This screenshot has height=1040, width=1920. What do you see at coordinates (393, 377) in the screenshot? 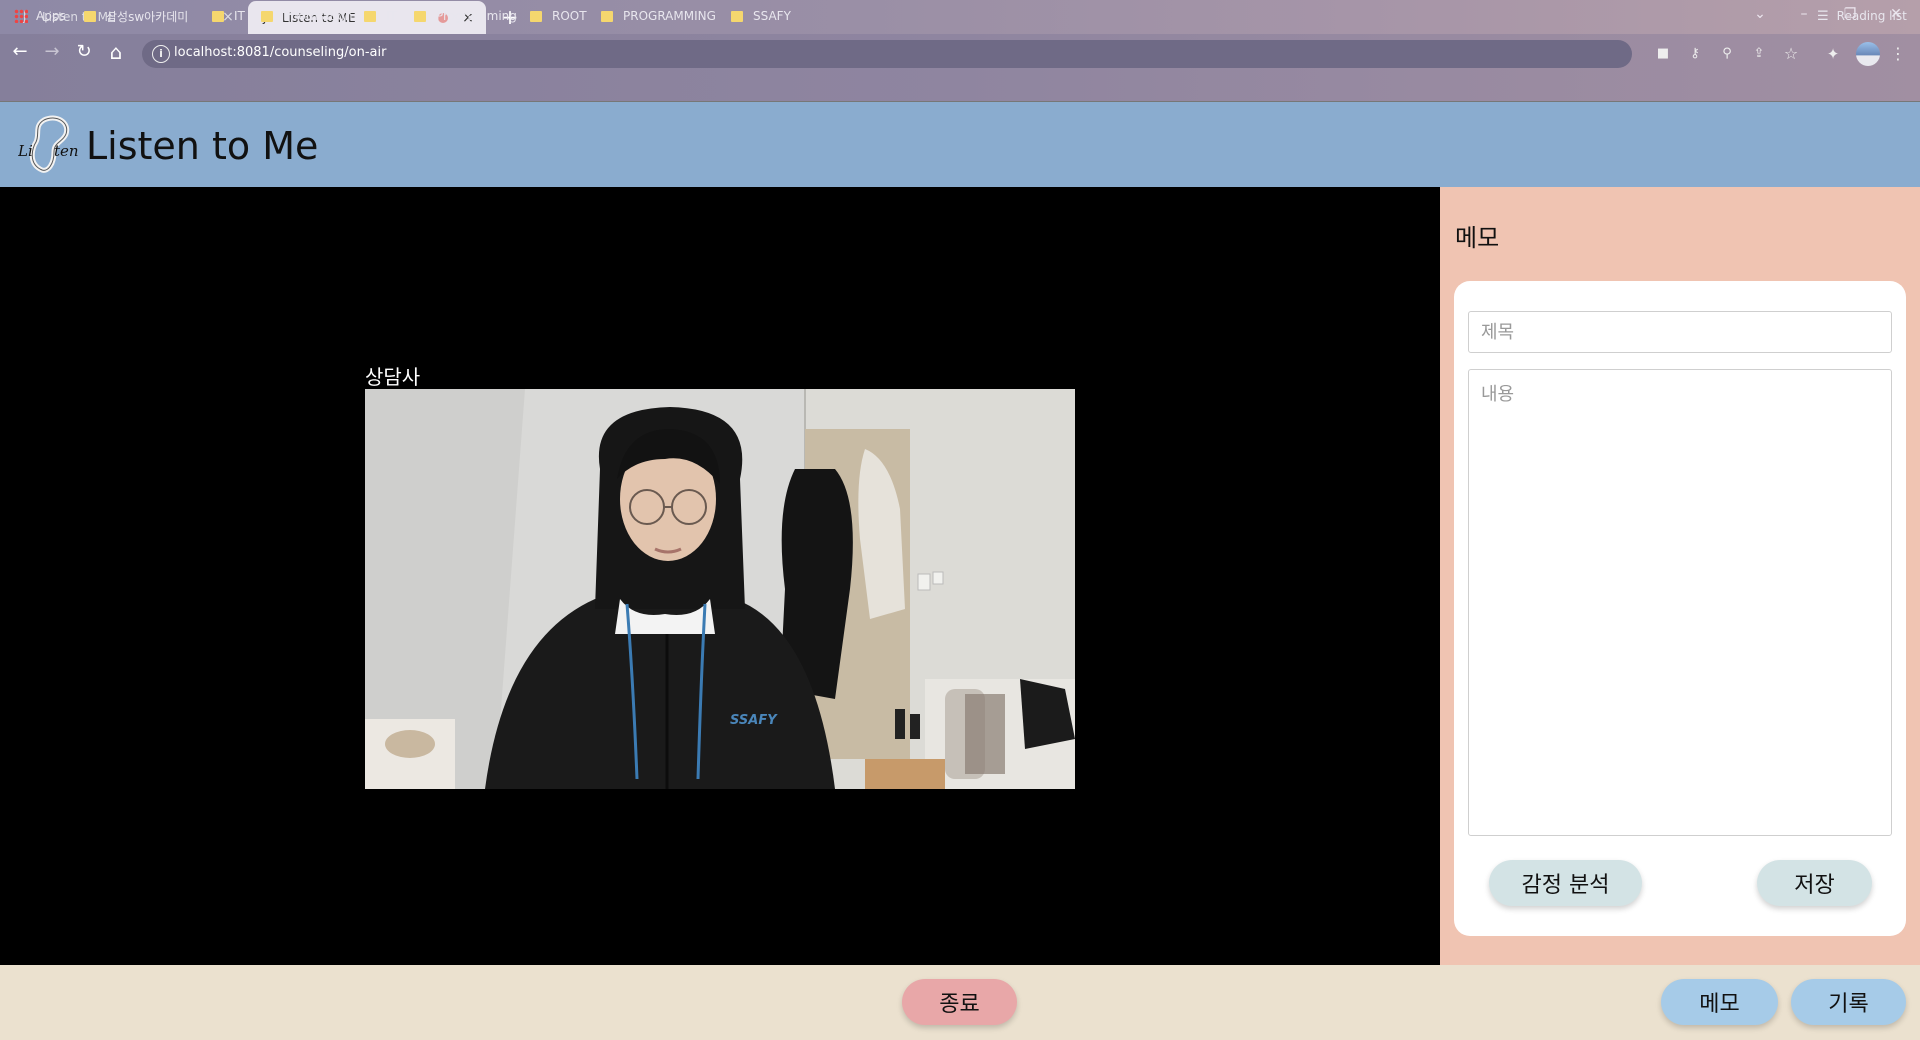
I see `video-participant-label: 상담사` at bounding box center [393, 377].